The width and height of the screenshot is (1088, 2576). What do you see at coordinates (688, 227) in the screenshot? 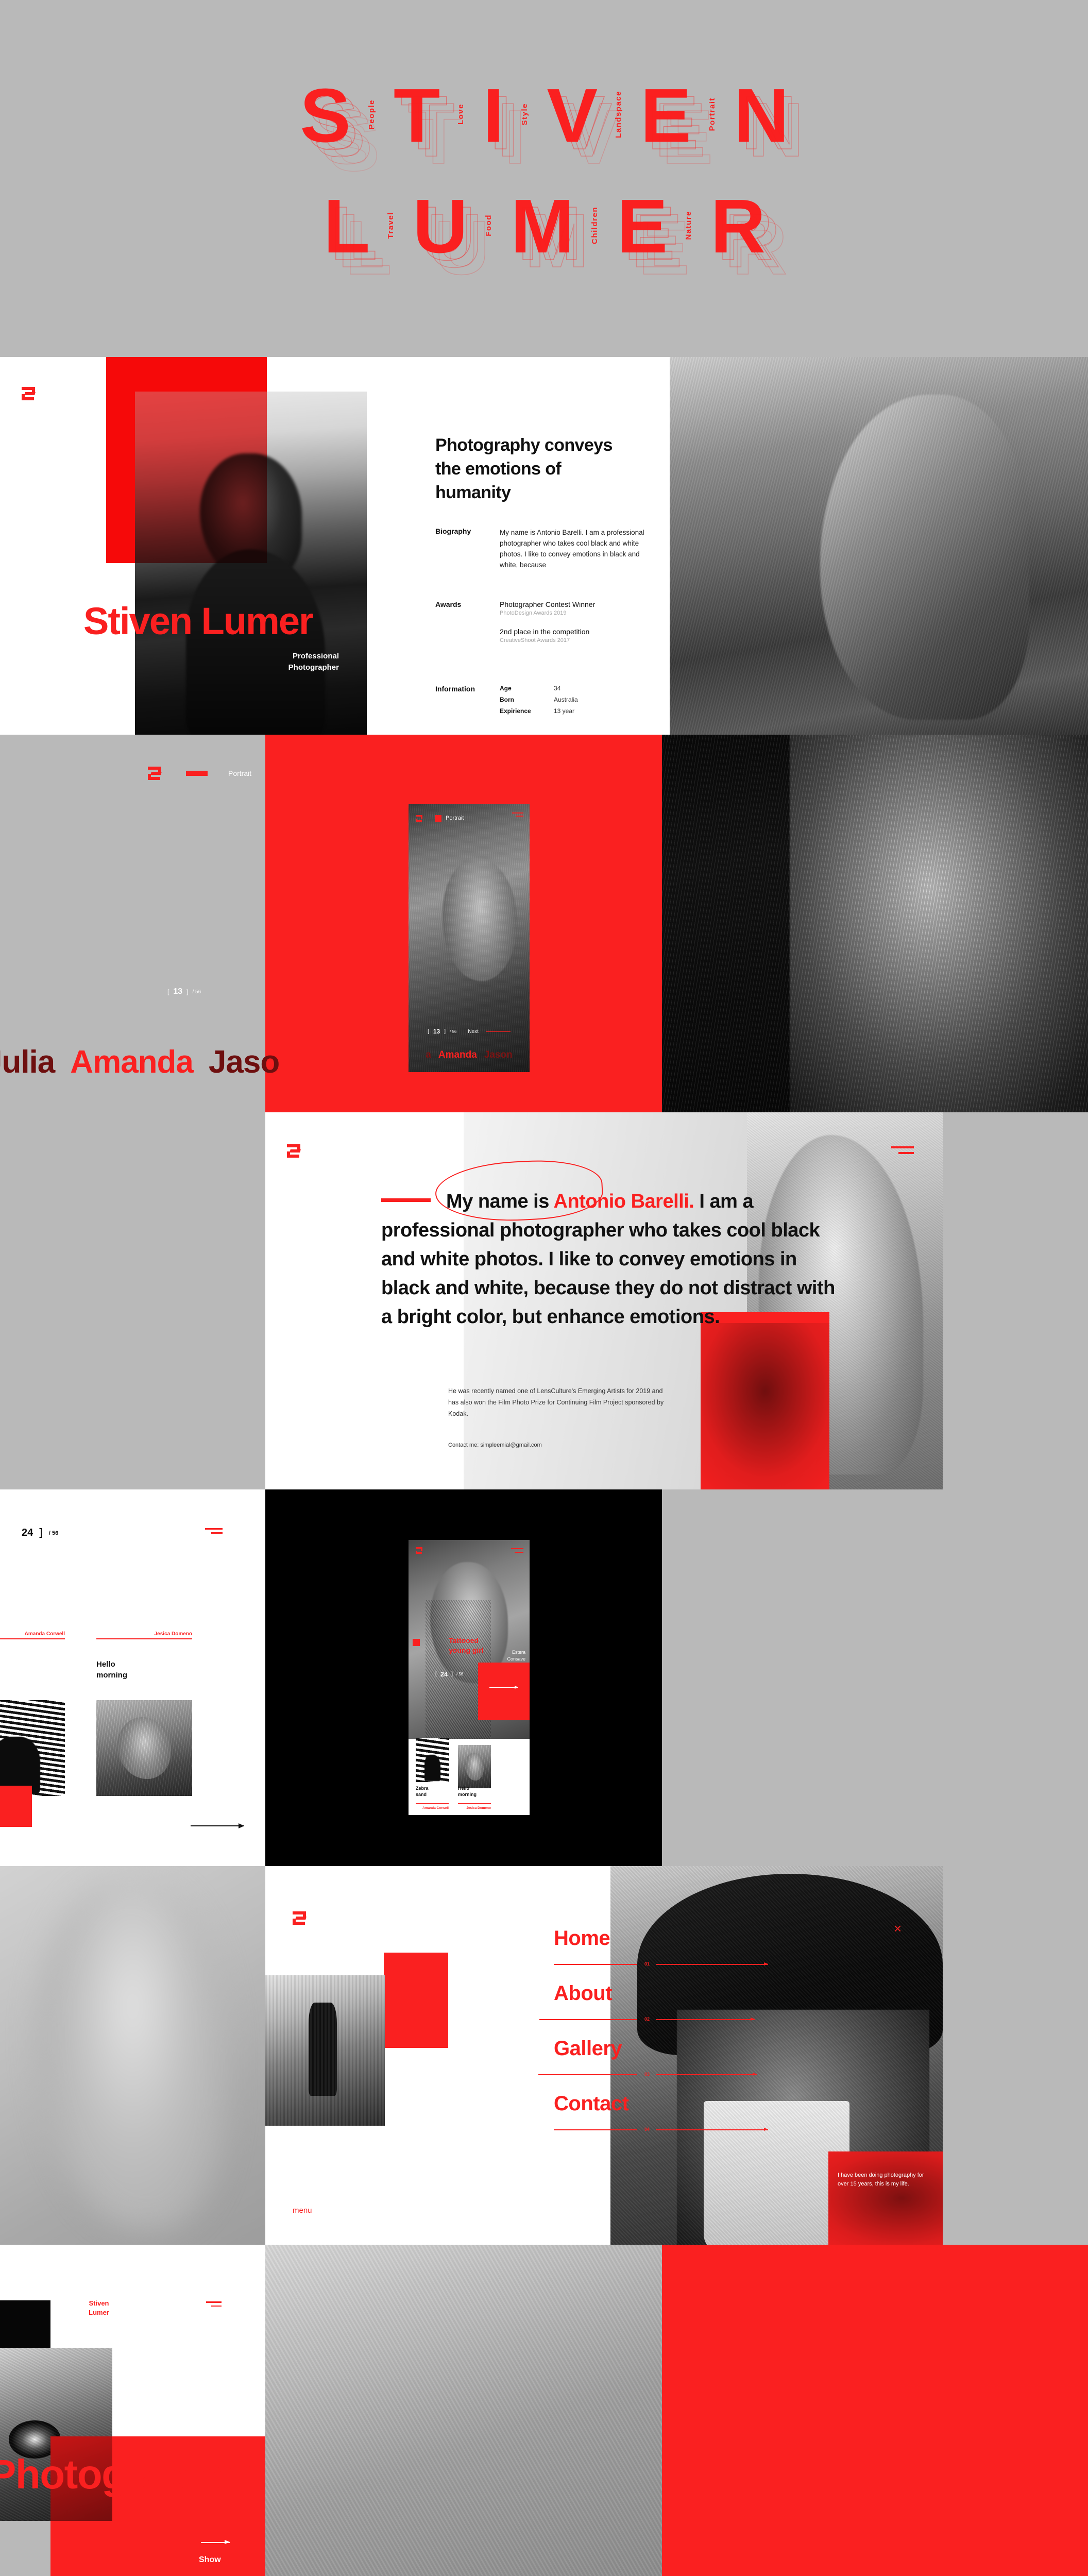
I see `hero-category-nature: Nature` at bounding box center [688, 227].